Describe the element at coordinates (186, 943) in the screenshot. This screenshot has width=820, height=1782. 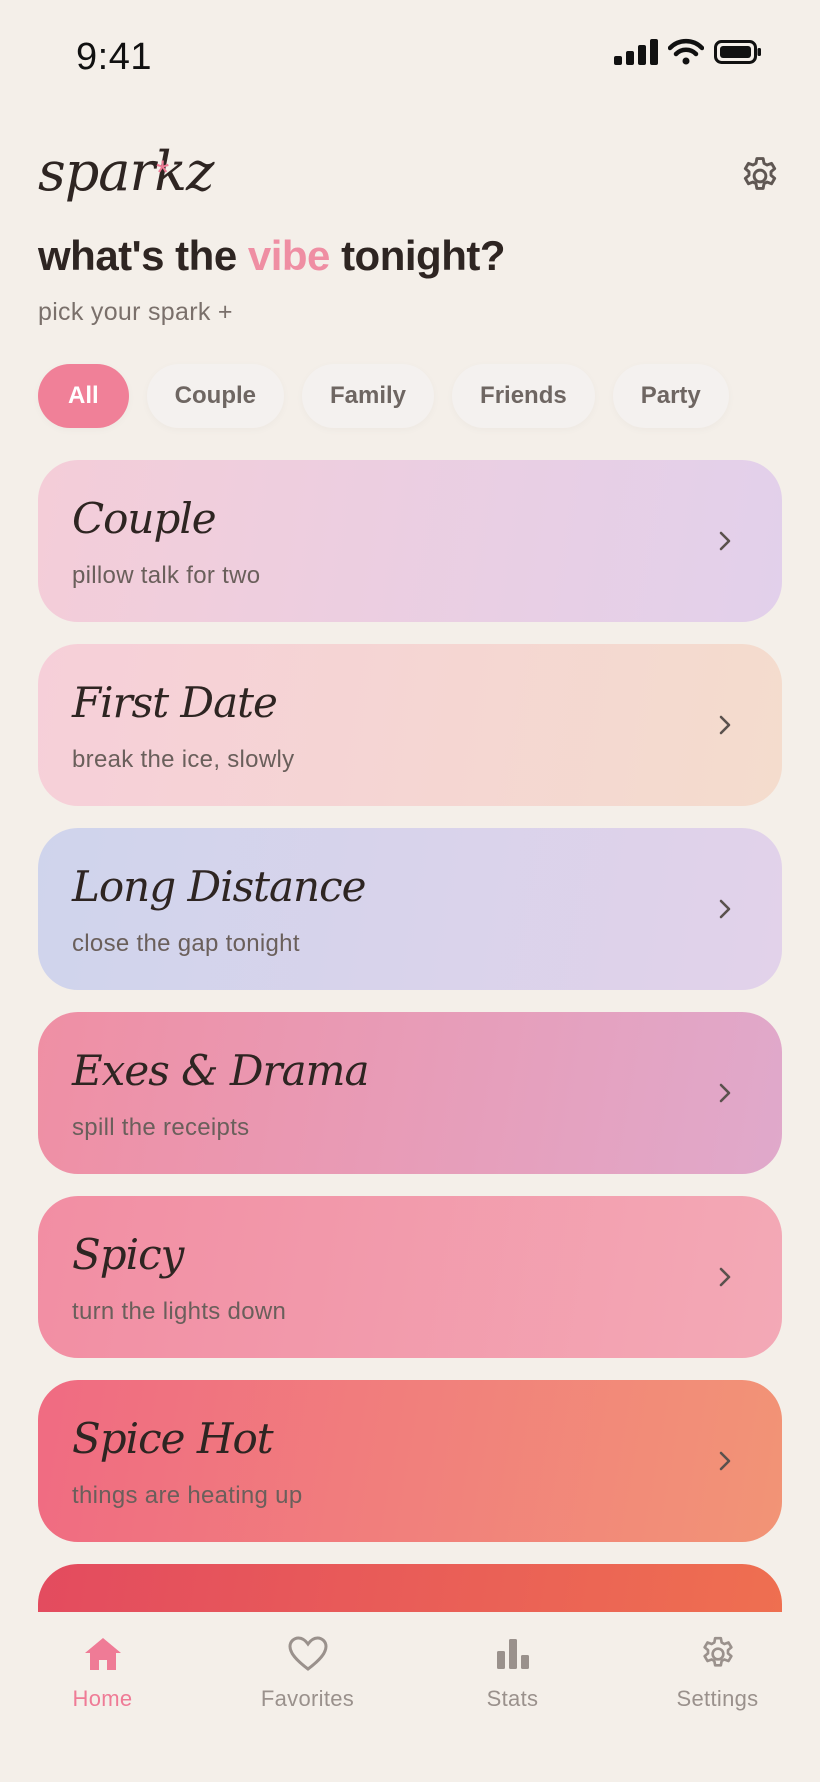
I see `card-subtitle: close the gap tonight` at that location.